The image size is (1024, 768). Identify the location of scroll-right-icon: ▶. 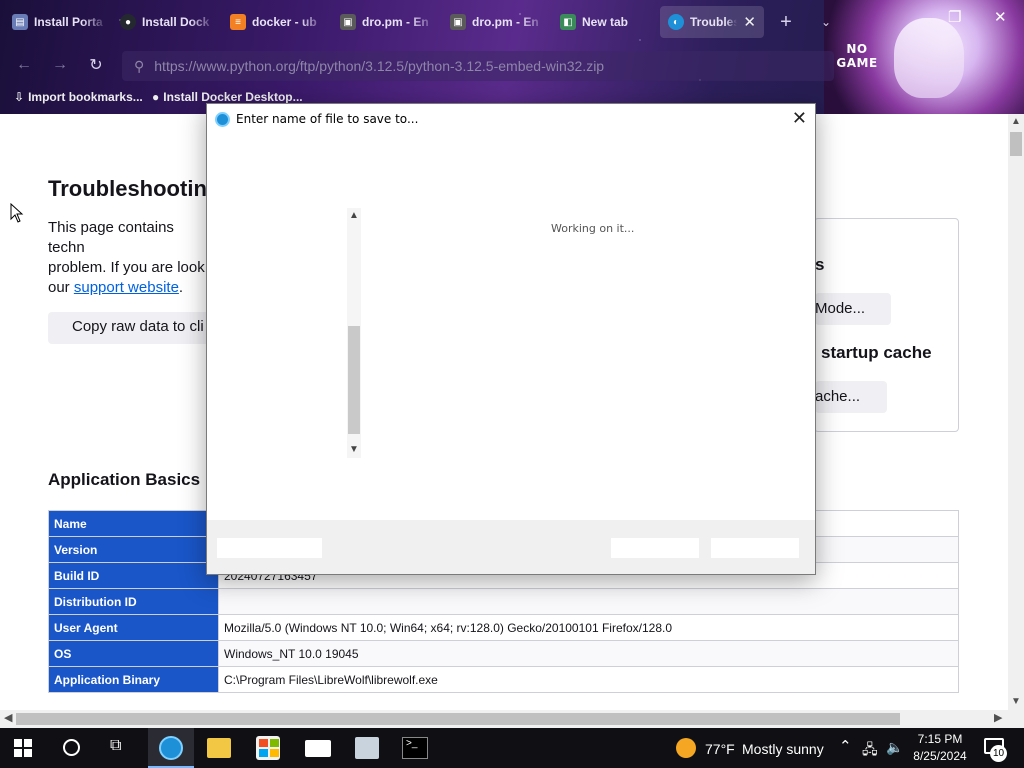
(998, 717).